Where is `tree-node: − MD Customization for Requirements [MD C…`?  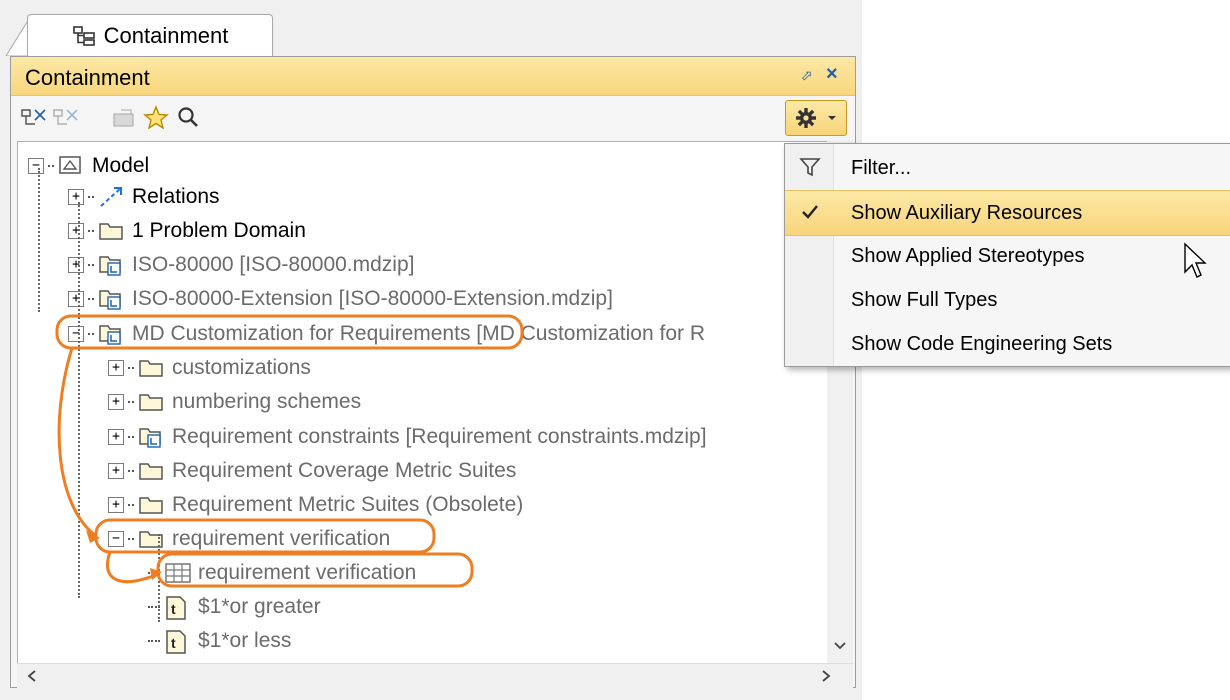
tree-node: − MD Customization for Requirements [MD C… is located at coordinates (386, 334).